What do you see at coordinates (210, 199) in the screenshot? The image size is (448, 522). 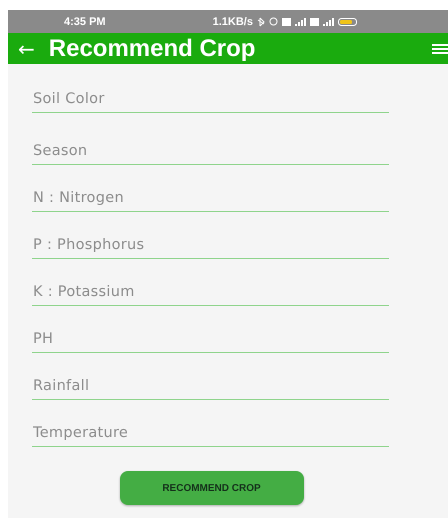 I see `input-field: N : Nitrogen` at bounding box center [210, 199].